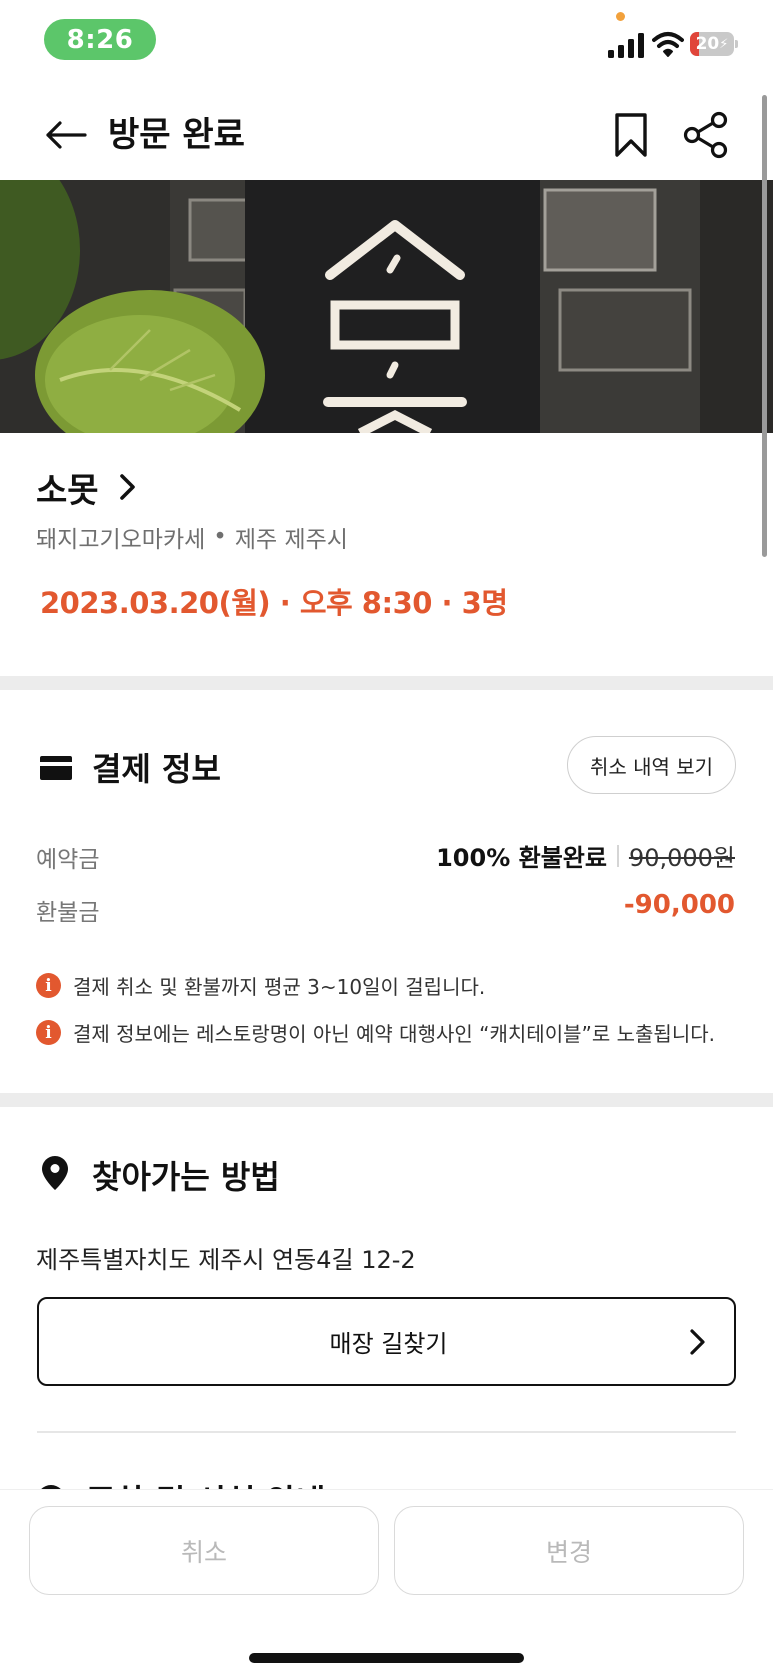 Image resolution: width=773 pixels, height=1673 pixels. What do you see at coordinates (186, 1177) in the screenshot?
I see `directions-section-title: 찾아가는 방법` at bounding box center [186, 1177].